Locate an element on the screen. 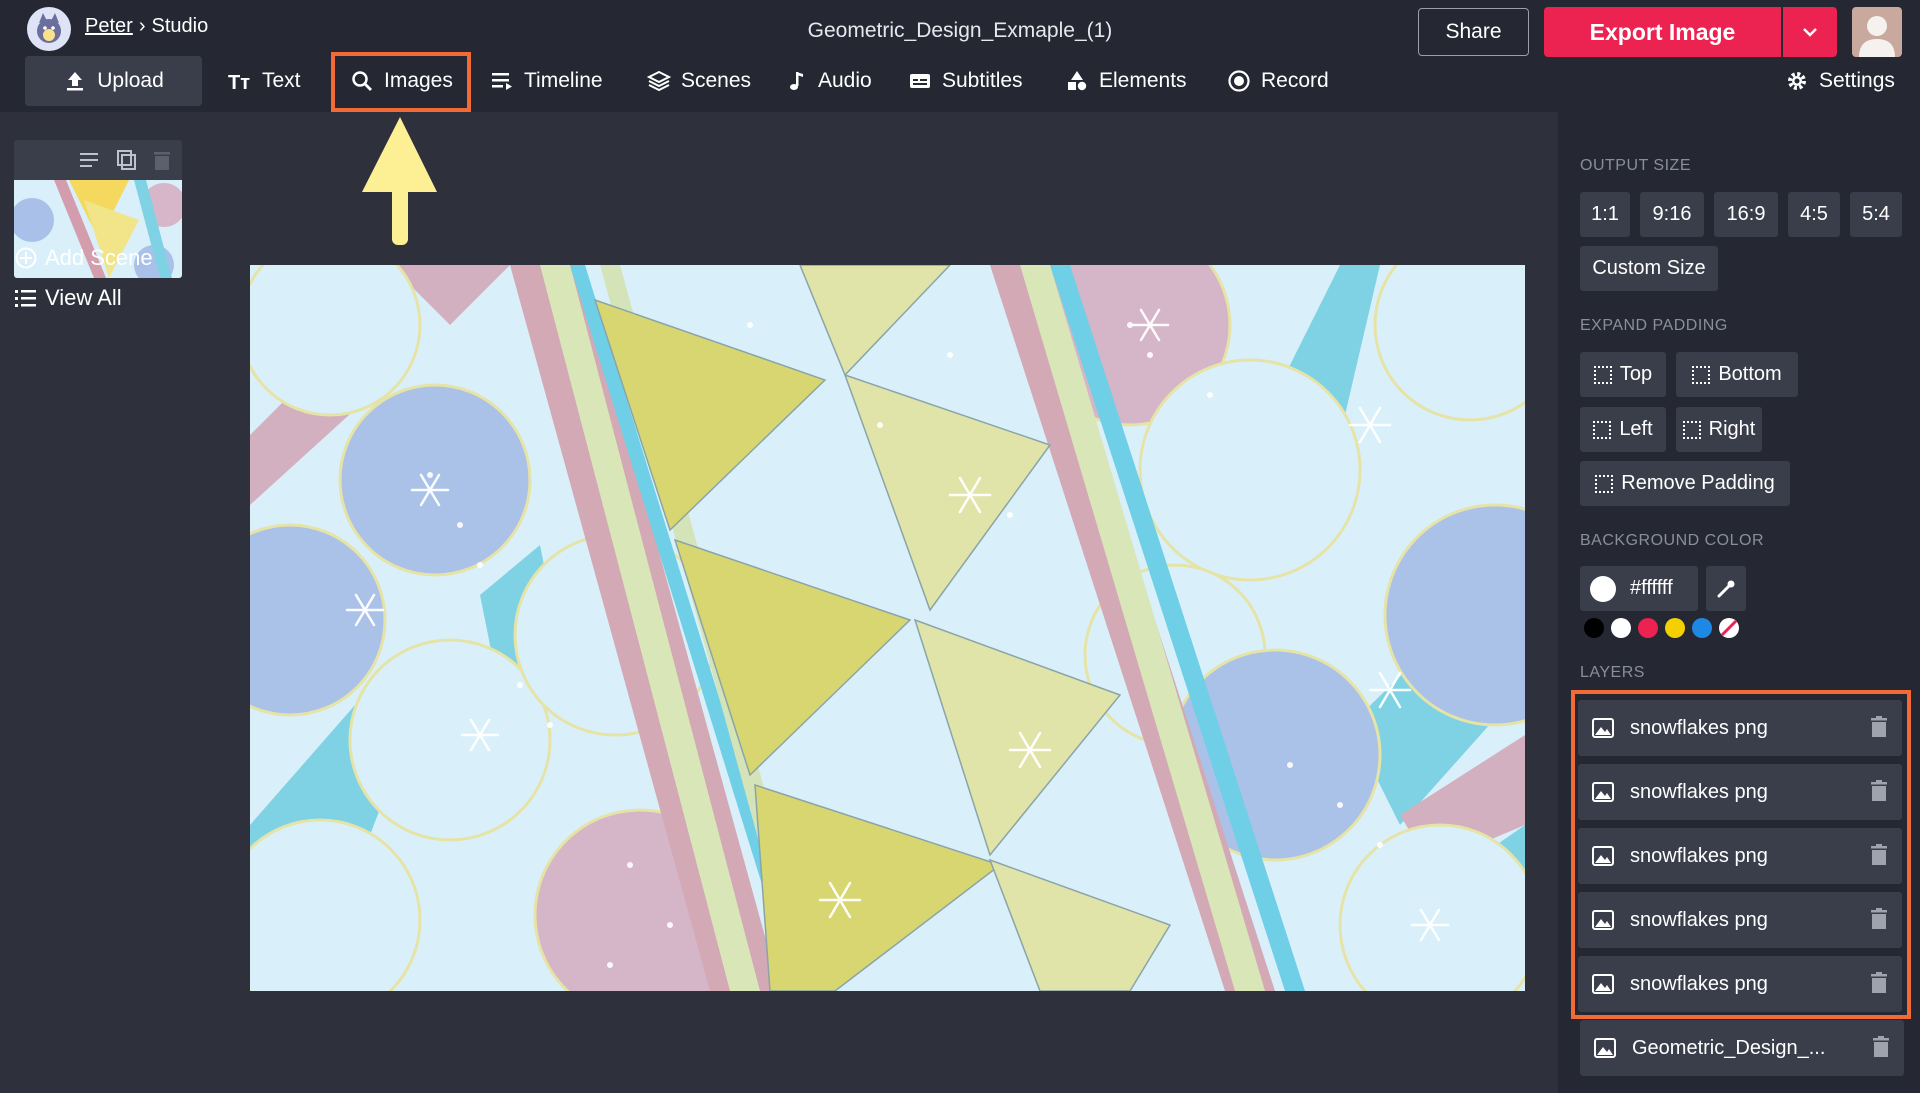 The image size is (1920, 1093). scene-menu-icon is located at coordinates (91, 160).